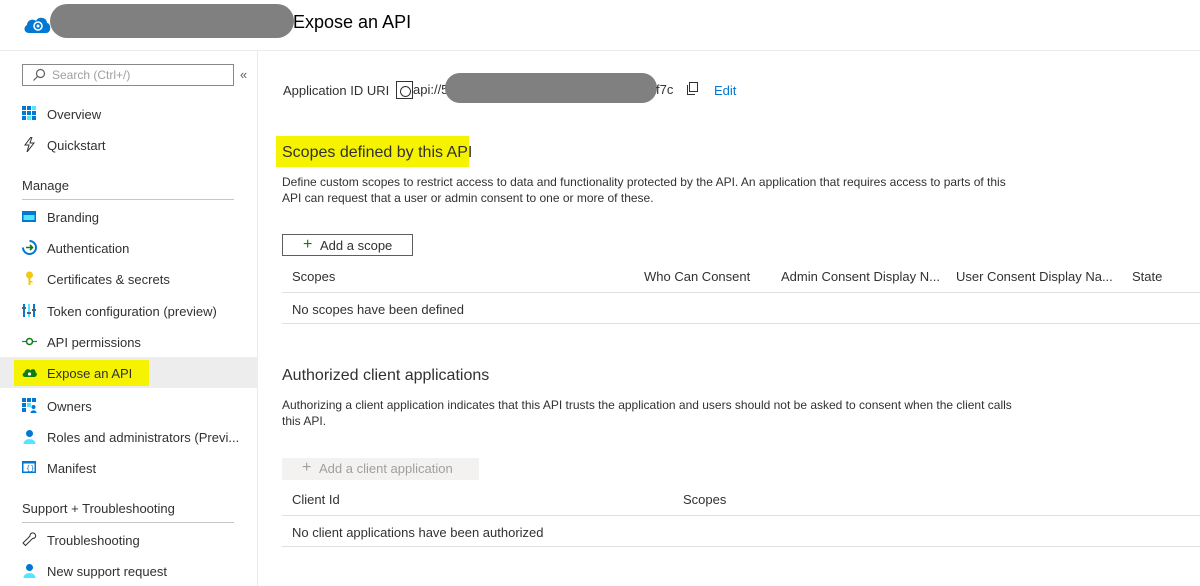  I want to click on manage-heading: Manage, so click(45, 185).